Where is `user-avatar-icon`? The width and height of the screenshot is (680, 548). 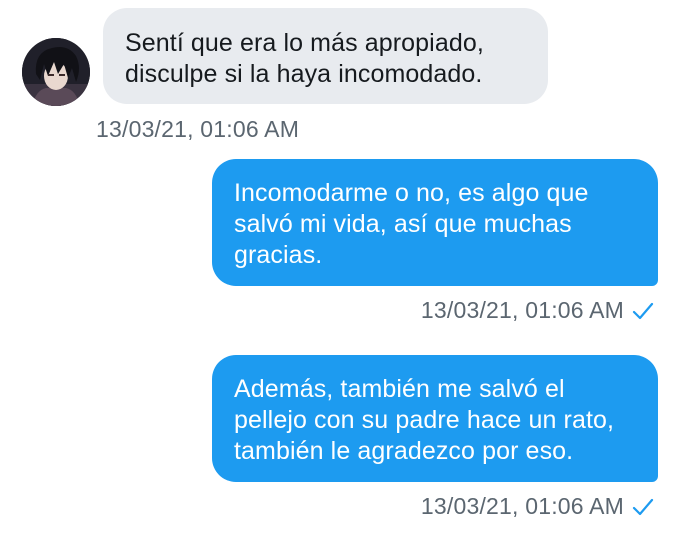
user-avatar-icon is located at coordinates (56, 72).